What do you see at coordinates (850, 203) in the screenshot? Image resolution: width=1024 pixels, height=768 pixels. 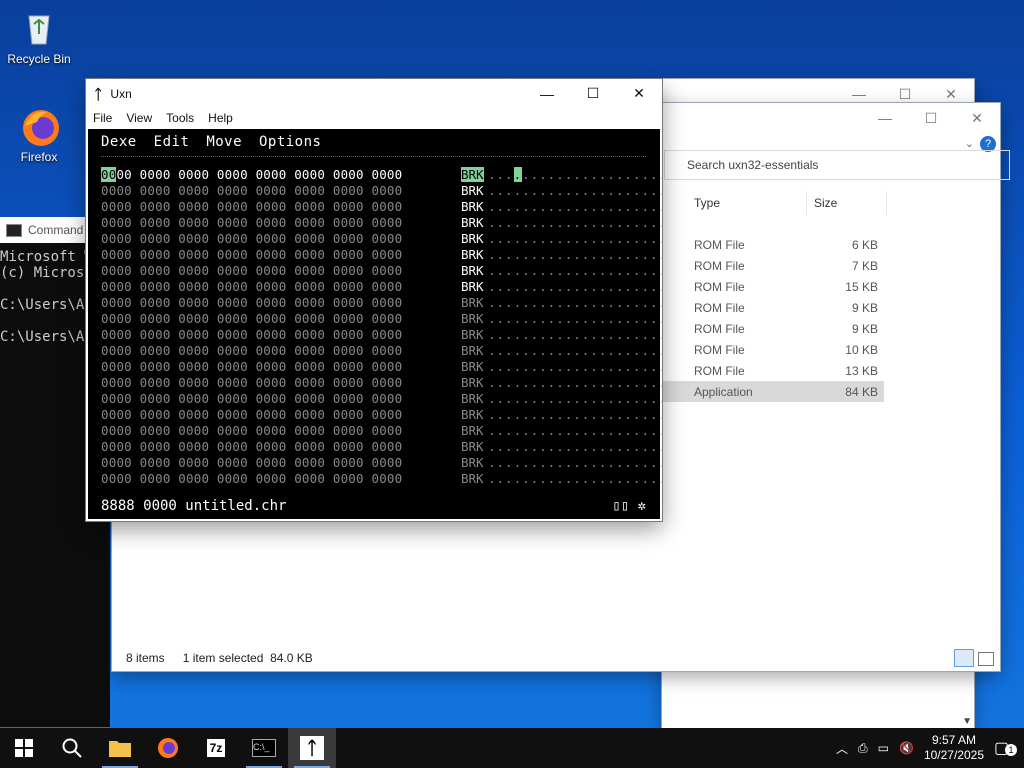 I see `column-header-size: Size` at bounding box center [850, 203].